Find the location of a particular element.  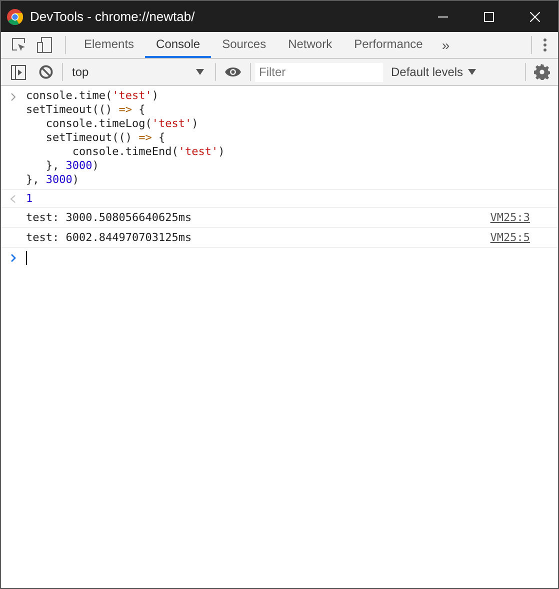

sidebar-icon is located at coordinates (18, 72).